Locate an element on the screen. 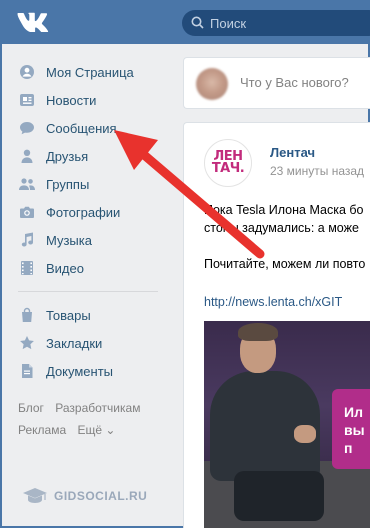  group-icon is located at coordinates (27, 184).